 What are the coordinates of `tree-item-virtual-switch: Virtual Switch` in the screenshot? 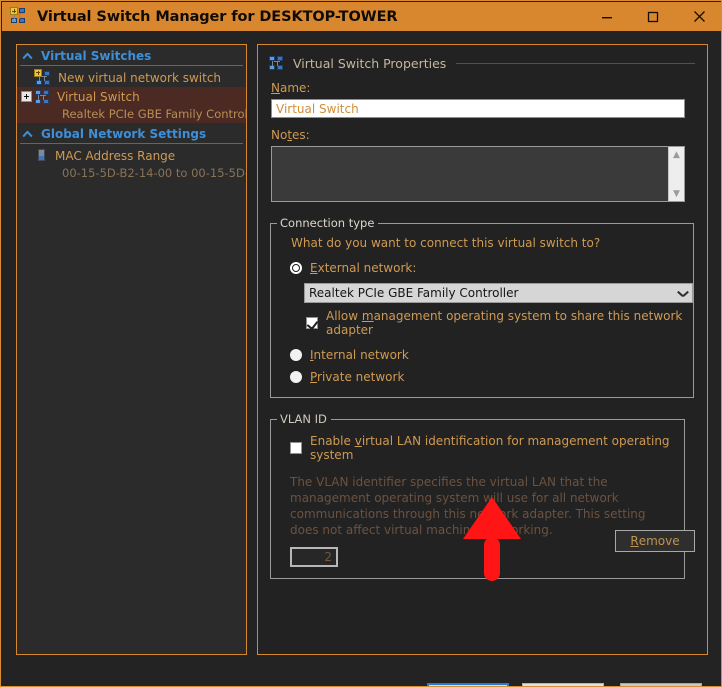 It's located at (131, 96).